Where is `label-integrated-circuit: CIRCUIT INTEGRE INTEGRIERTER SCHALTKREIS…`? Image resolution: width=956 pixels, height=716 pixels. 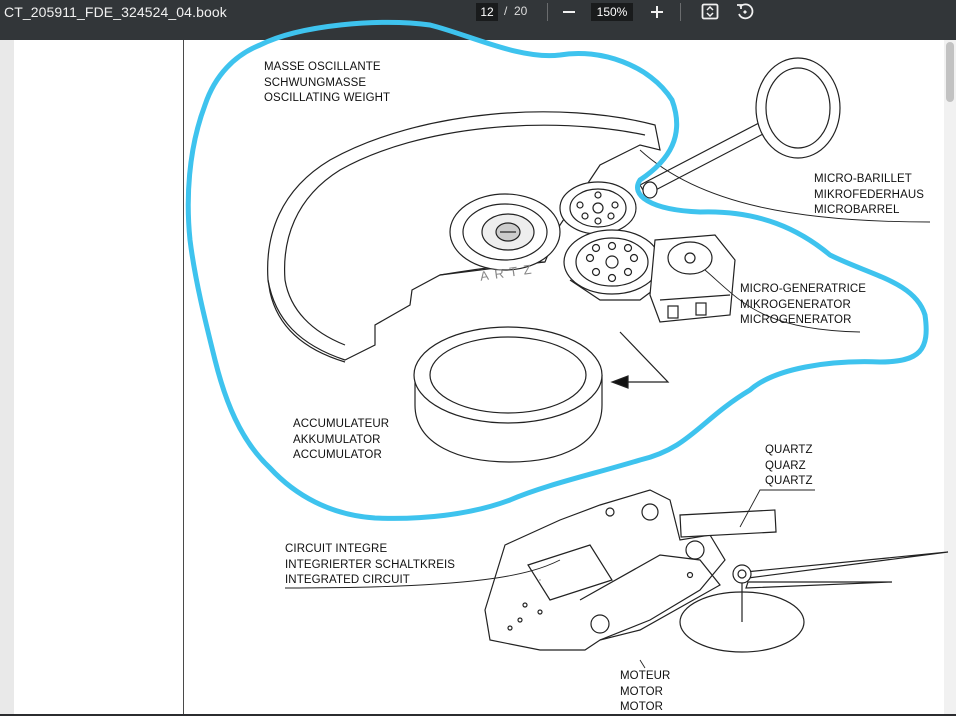 label-integrated-circuit: CIRCUIT INTEGRE INTEGRIERTER SCHALTKREIS… is located at coordinates (370, 565).